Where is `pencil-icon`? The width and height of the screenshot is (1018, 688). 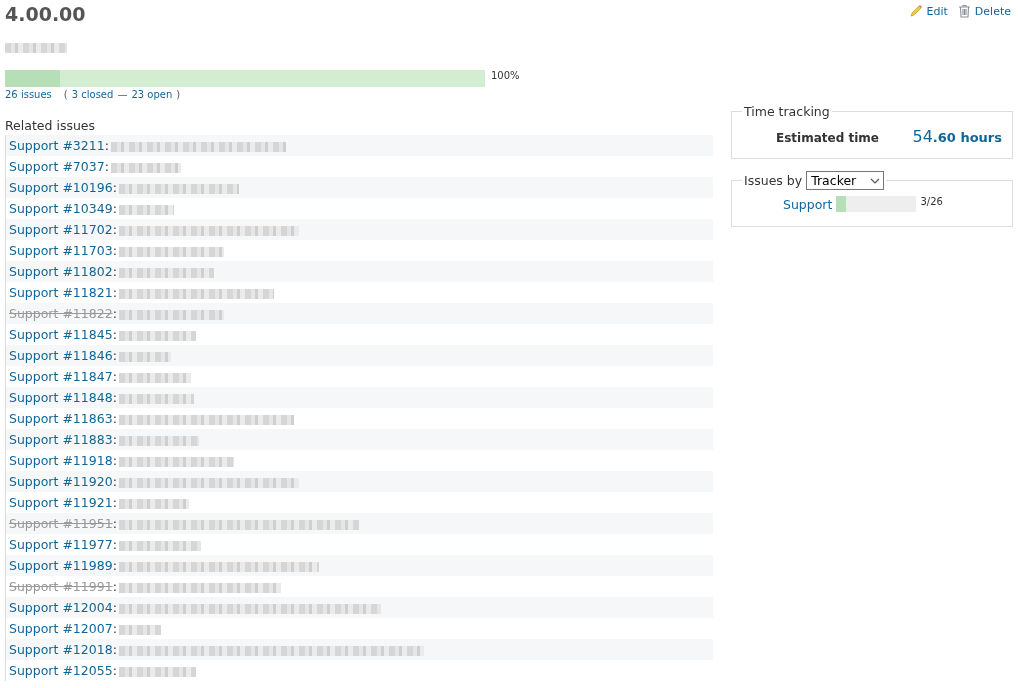 pencil-icon is located at coordinates (915, 11).